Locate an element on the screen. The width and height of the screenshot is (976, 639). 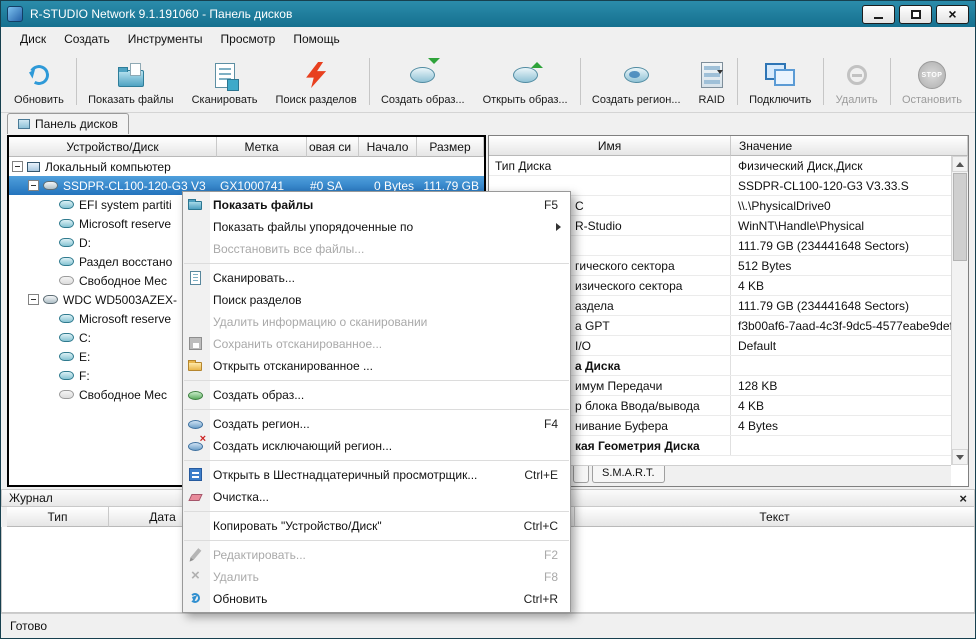
tab-smart: S.M.A.R.T. is located at coordinates (628, 474).